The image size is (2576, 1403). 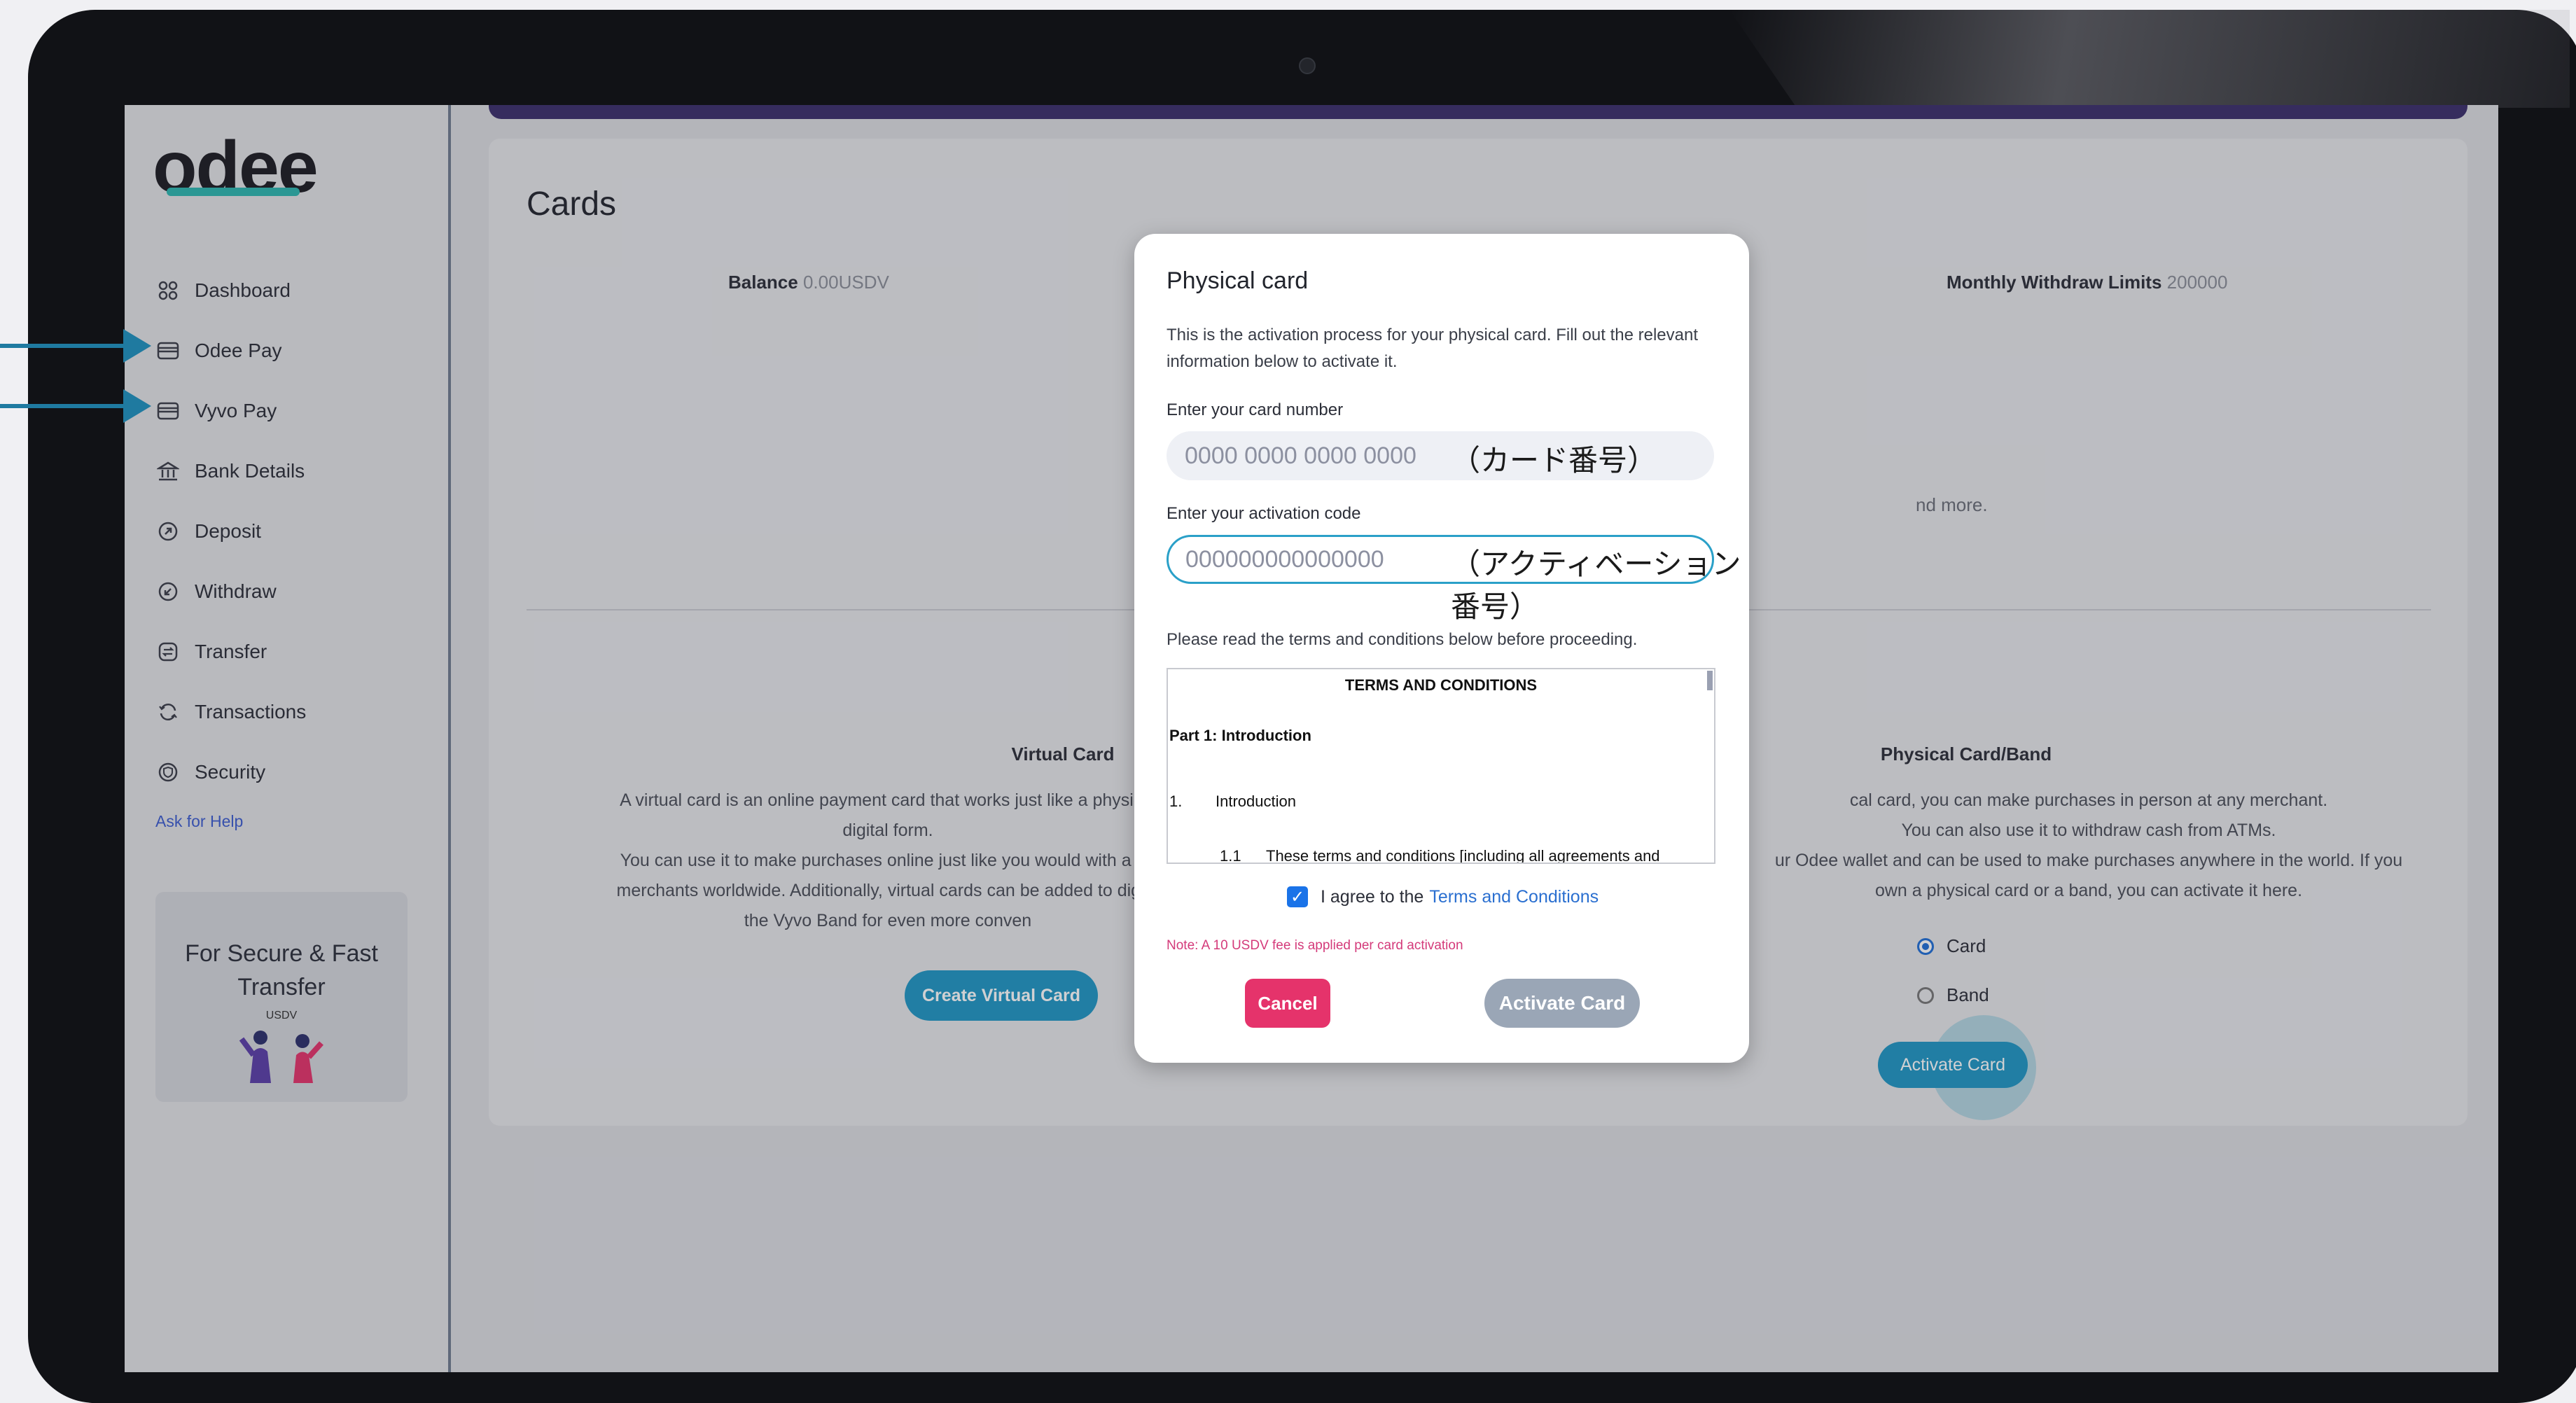 I want to click on create-virtual-card-button: Create Virtual Card, so click(x=1001, y=995).